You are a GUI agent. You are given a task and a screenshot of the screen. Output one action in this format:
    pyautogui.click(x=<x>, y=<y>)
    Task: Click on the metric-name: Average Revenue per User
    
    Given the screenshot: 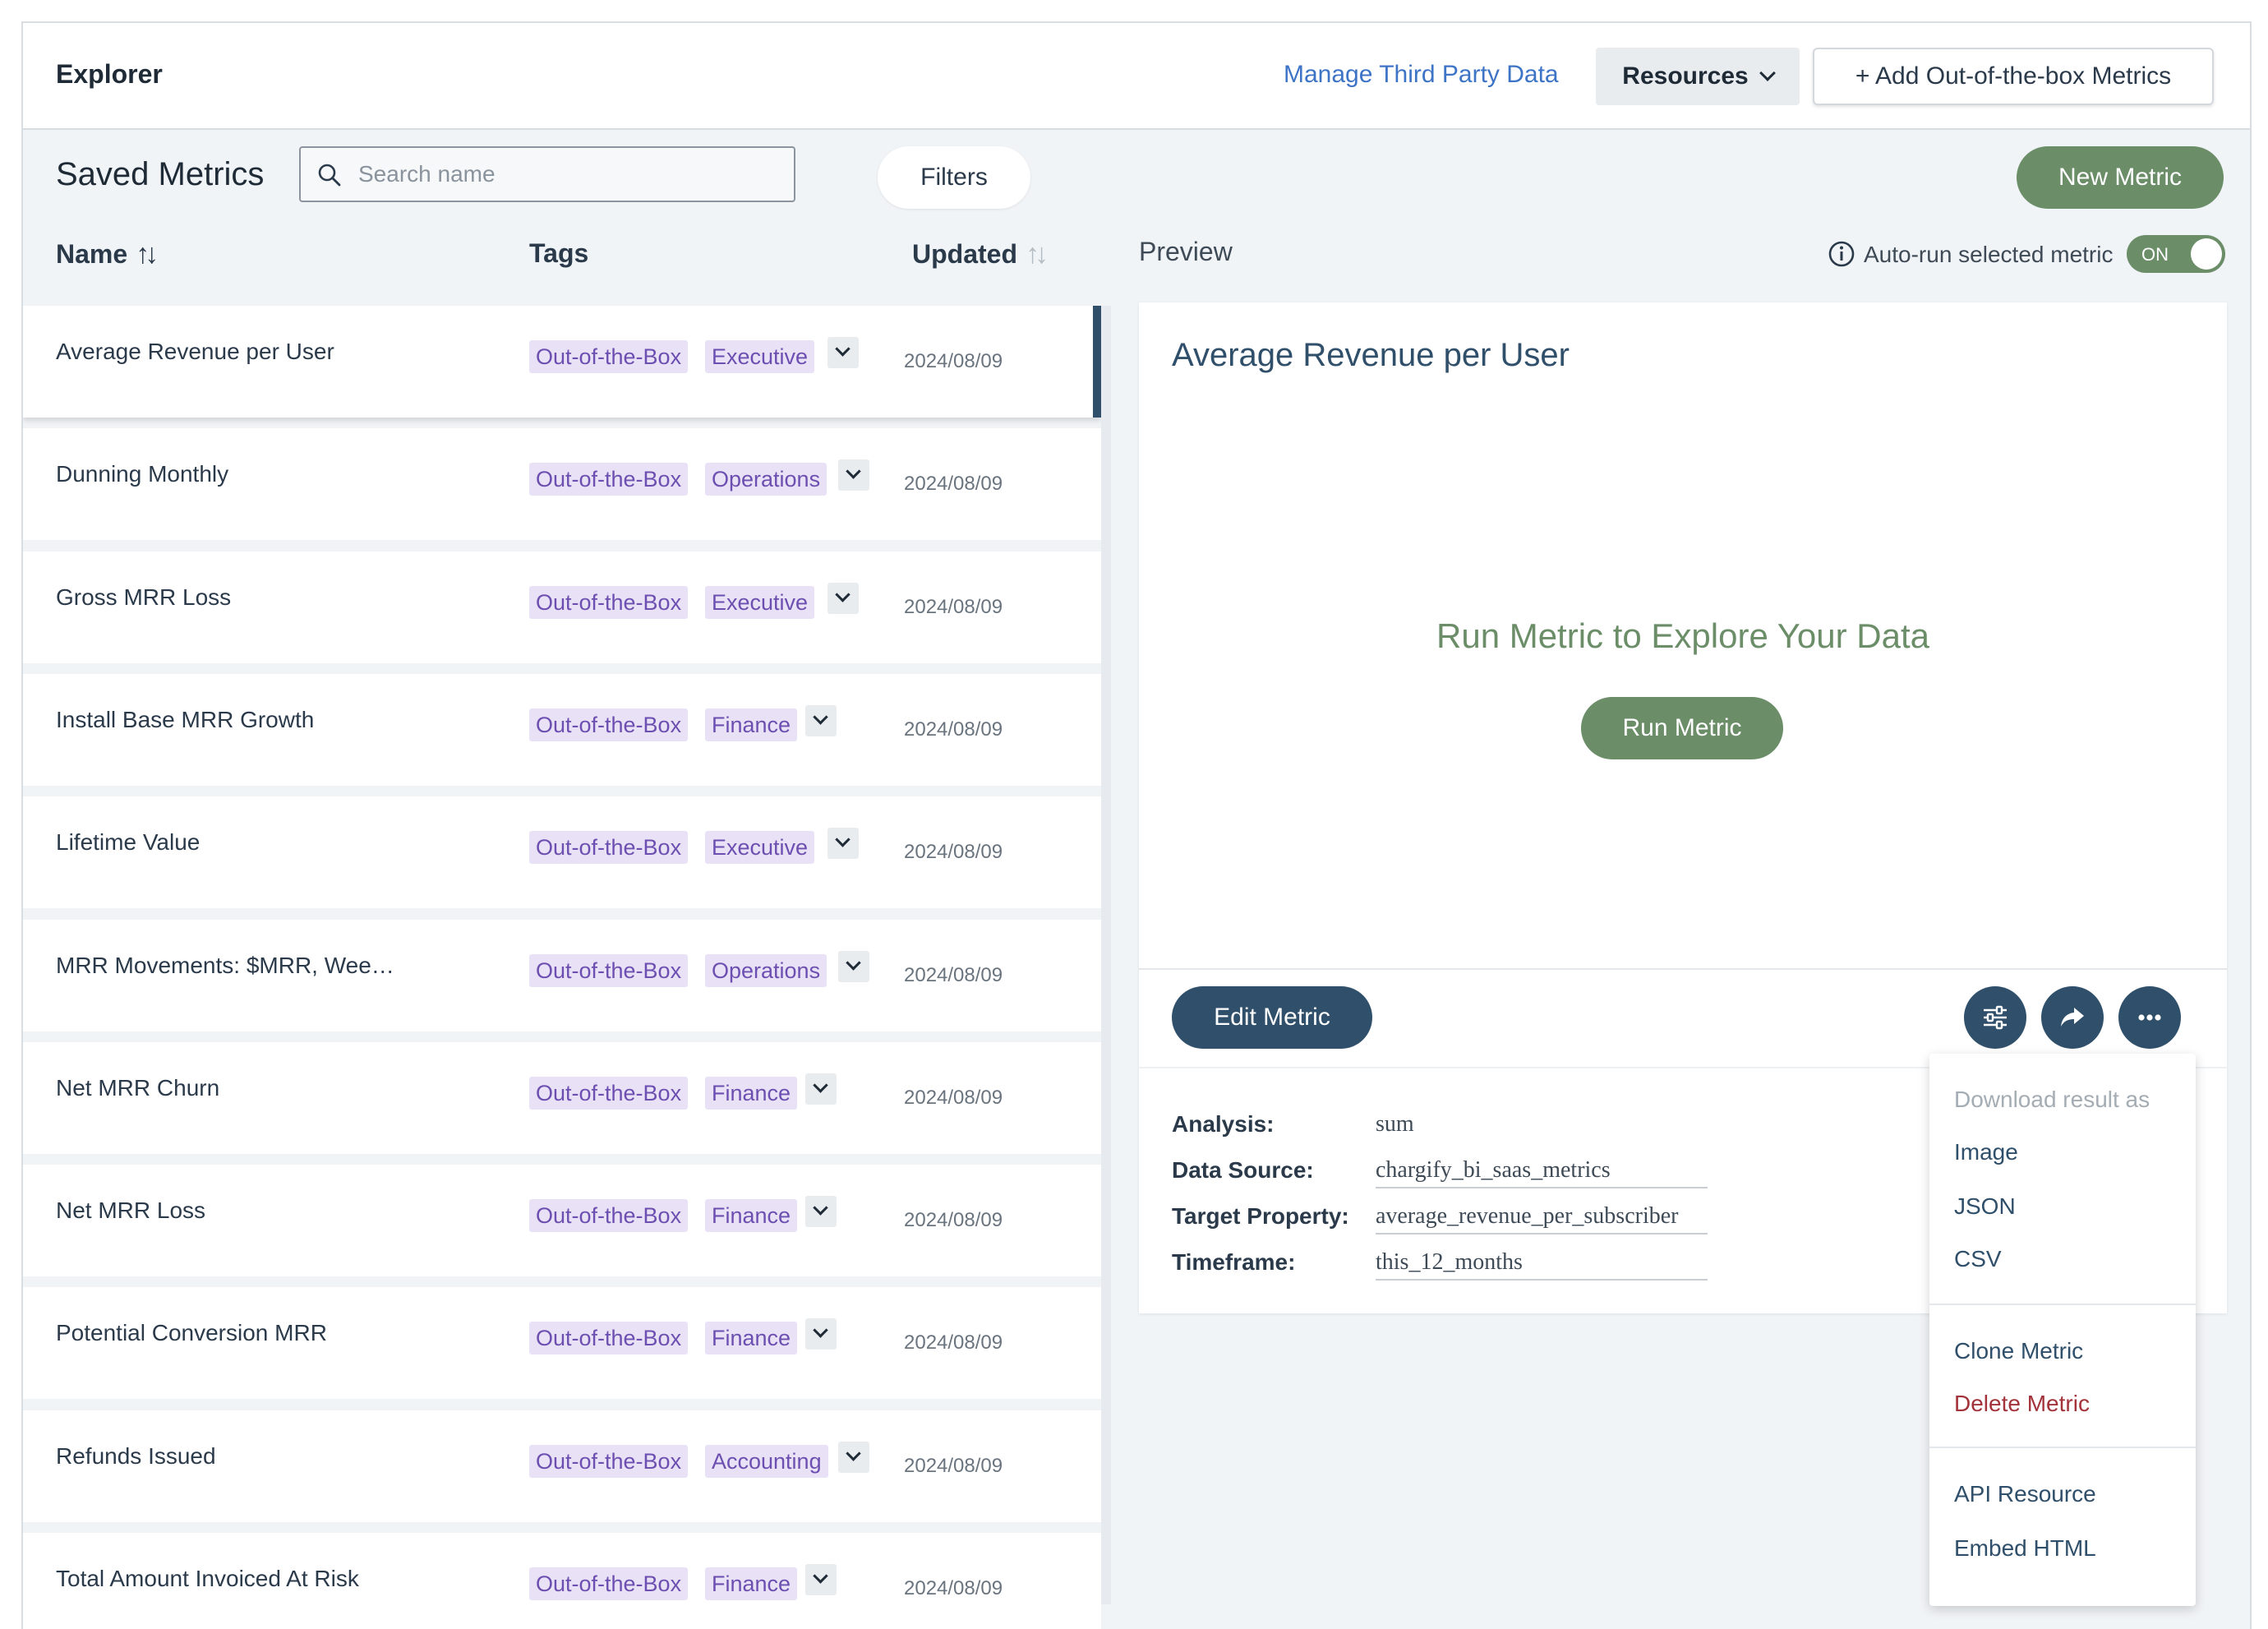 What is the action you would take?
    pyautogui.click(x=195, y=351)
    